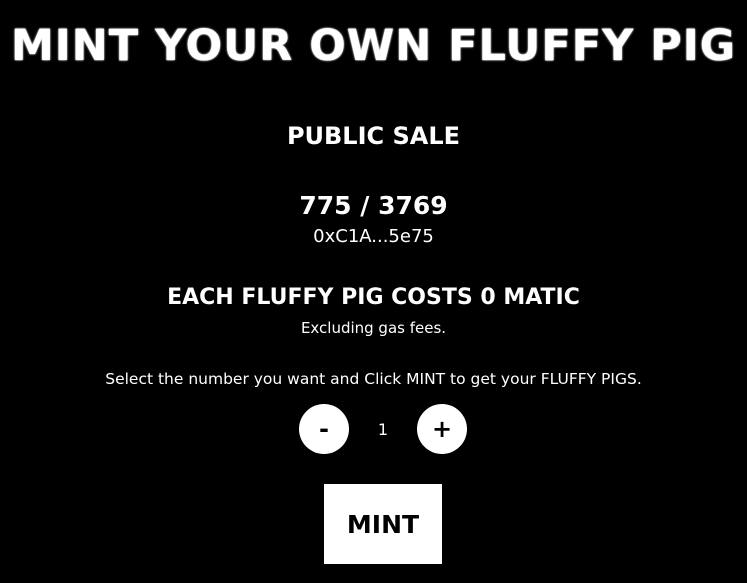  I want to click on page-title: MINT YOUR OWN FLUFFY PIG, so click(373, 46).